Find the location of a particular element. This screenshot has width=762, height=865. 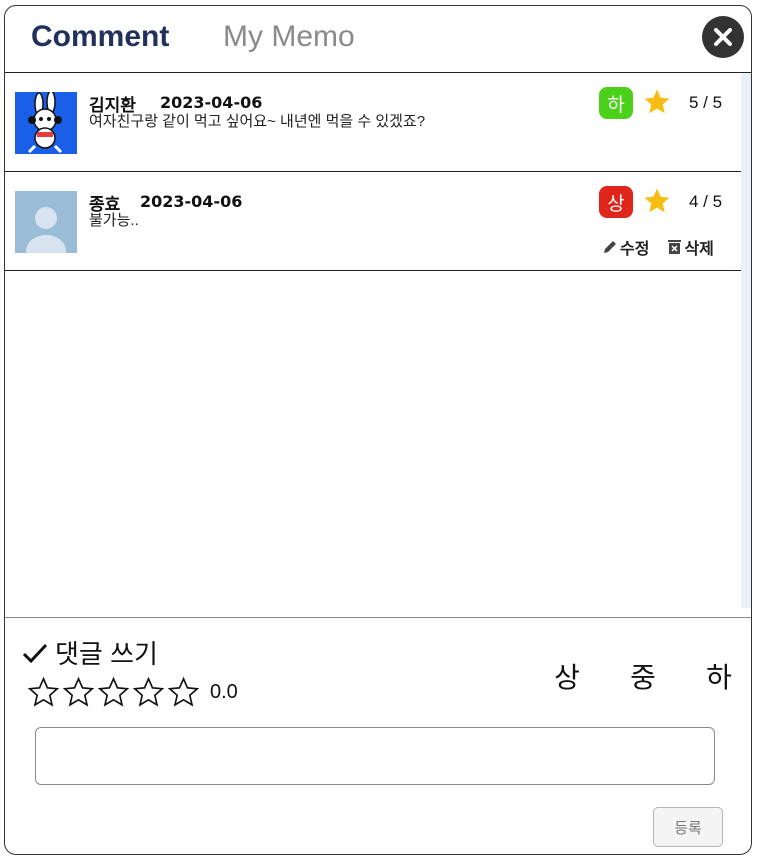

close-icon is located at coordinates (723, 37).